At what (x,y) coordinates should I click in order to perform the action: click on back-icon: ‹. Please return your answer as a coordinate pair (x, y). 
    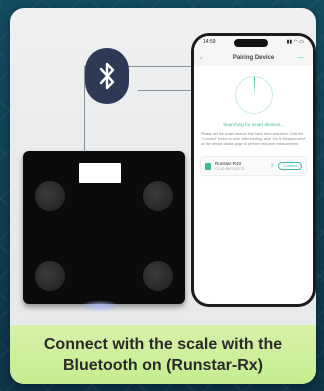
    Looking at the image, I should click on (205, 58).